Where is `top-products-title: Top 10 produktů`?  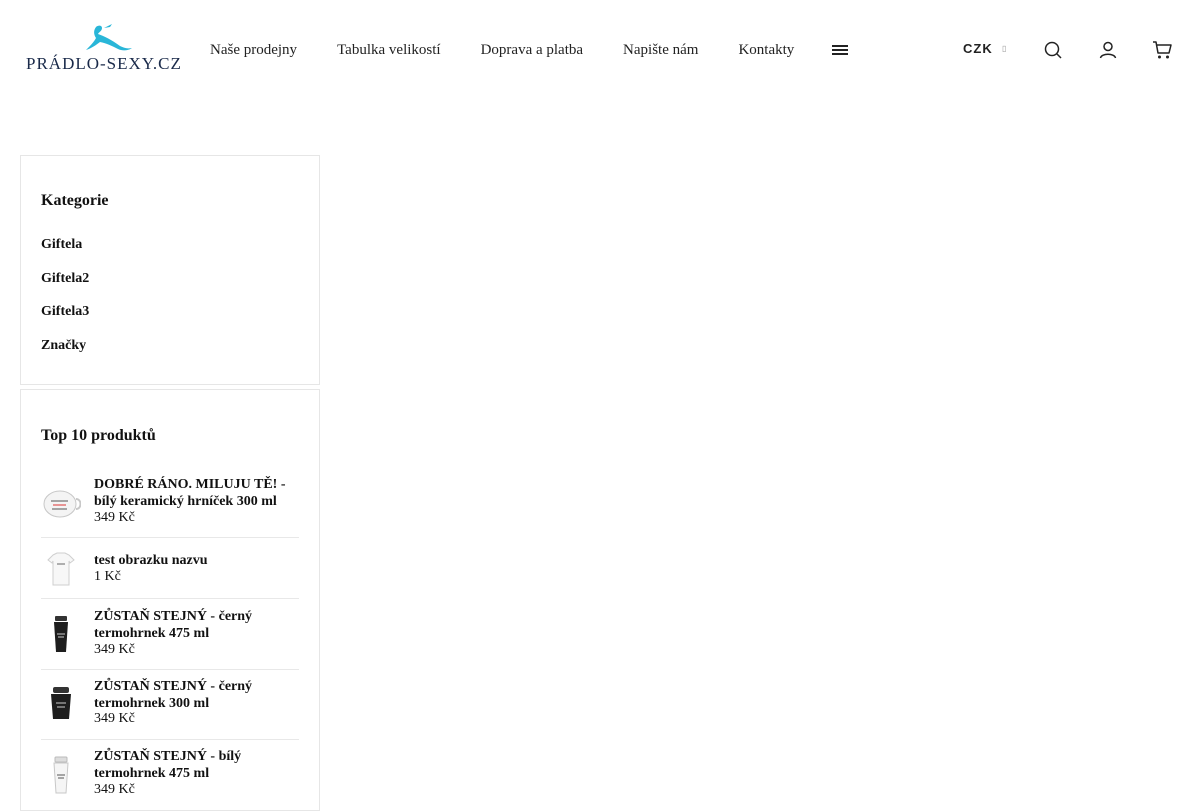 top-products-title: Top 10 produktů is located at coordinates (98, 435).